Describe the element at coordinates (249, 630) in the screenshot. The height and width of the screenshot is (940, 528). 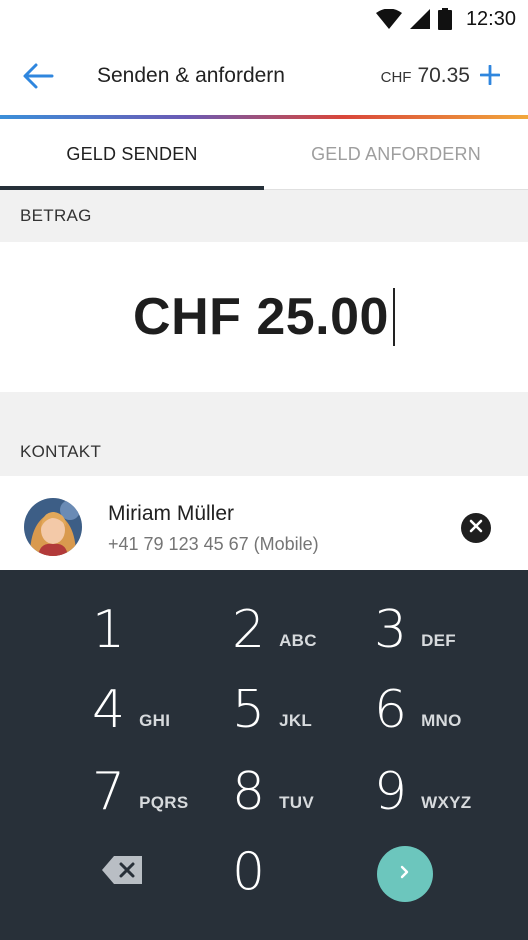
I see `key-digit: 2` at that location.